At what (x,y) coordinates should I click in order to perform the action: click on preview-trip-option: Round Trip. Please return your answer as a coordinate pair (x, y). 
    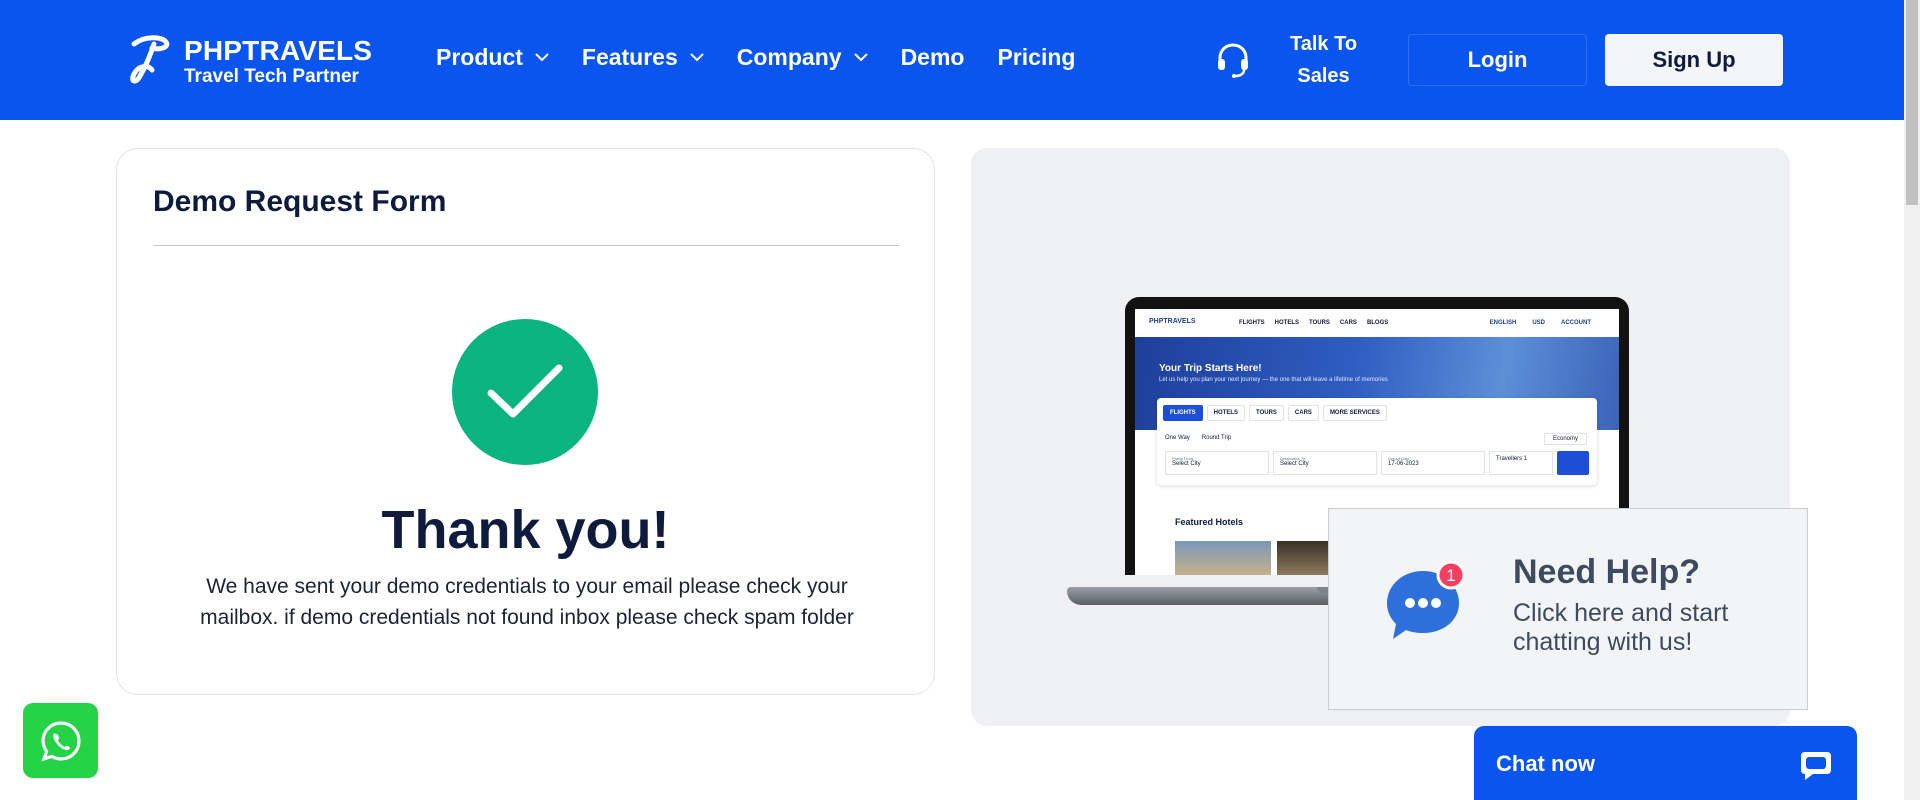
    Looking at the image, I should click on (1216, 438).